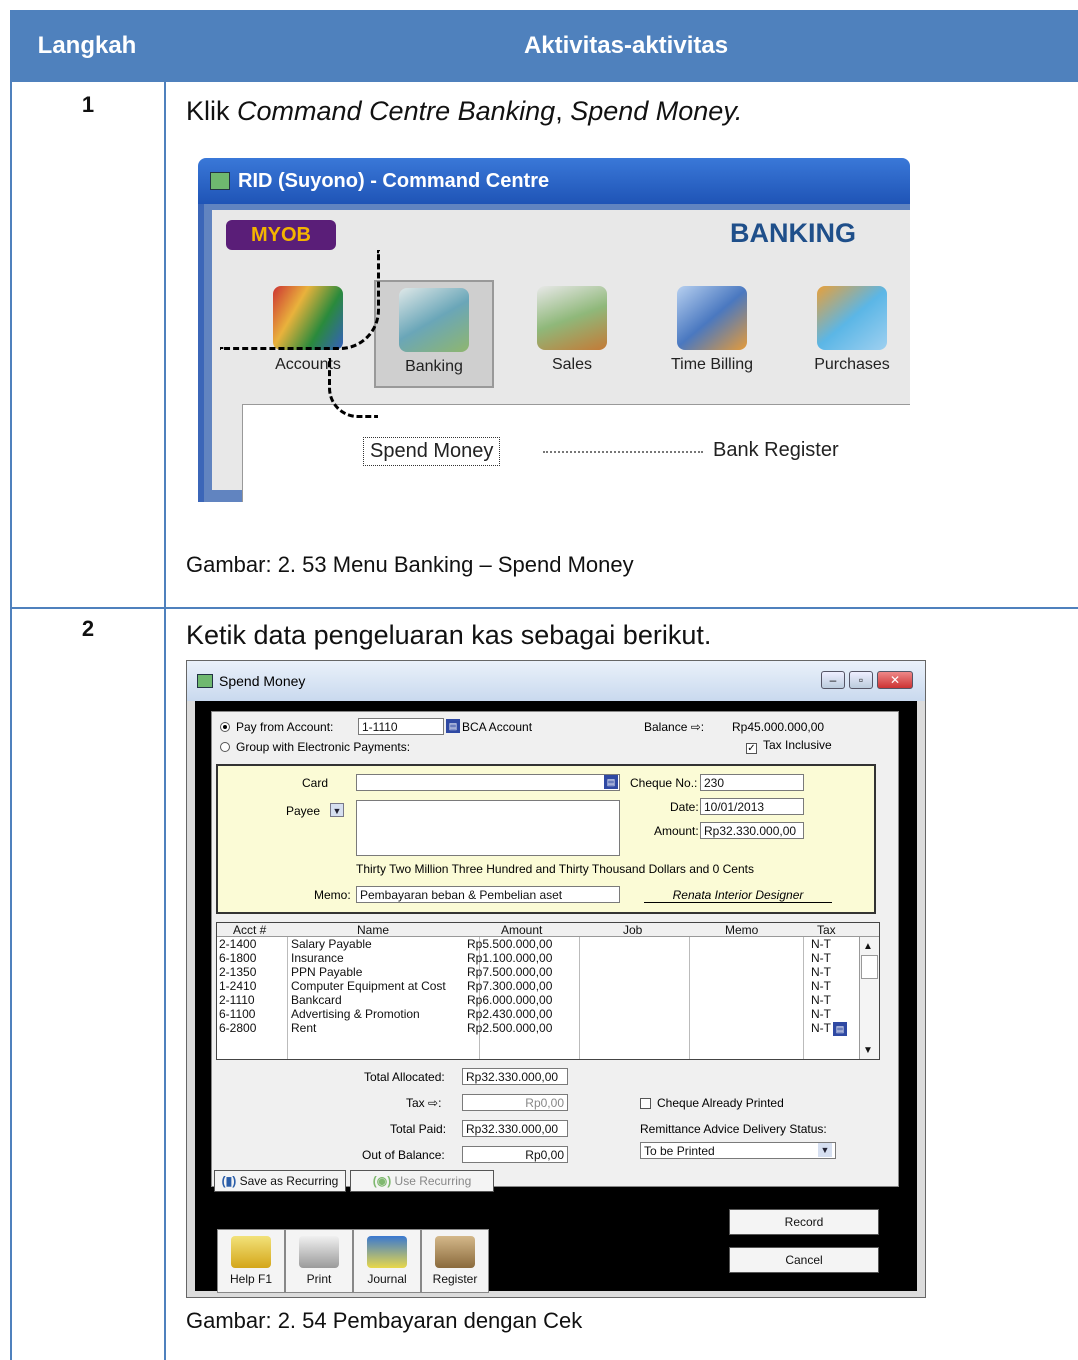 The width and height of the screenshot is (1078, 1360). Describe the element at coordinates (404, 1077) in the screenshot. I see `total-allocated-label: Total Allocated:` at that location.